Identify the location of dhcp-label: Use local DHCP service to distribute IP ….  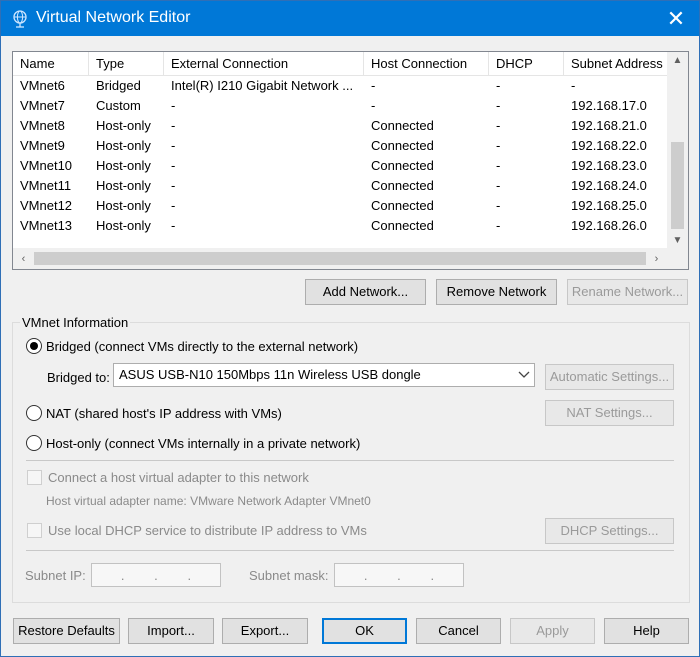
(207, 530).